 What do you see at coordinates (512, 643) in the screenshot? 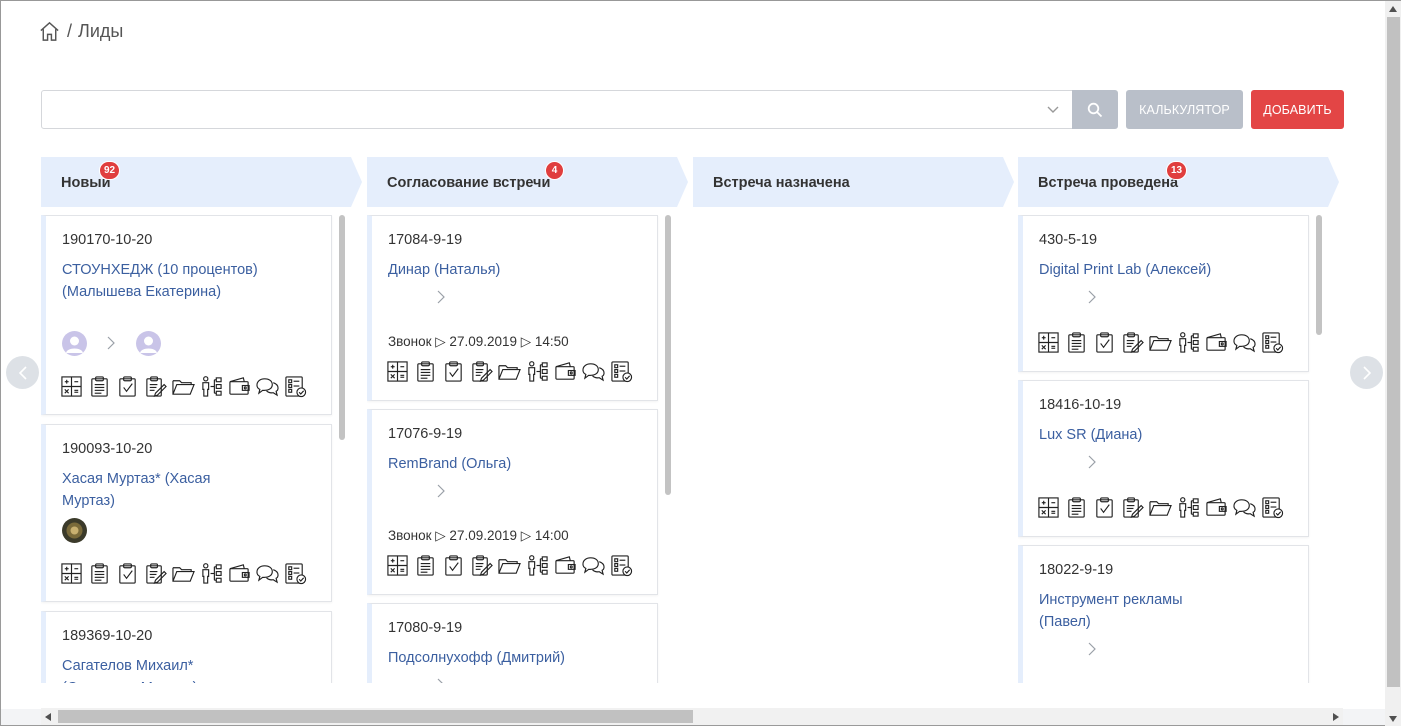
I see `lead-card: 17080-9-19 Подсолнухофф (Дмитрий)` at bounding box center [512, 643].